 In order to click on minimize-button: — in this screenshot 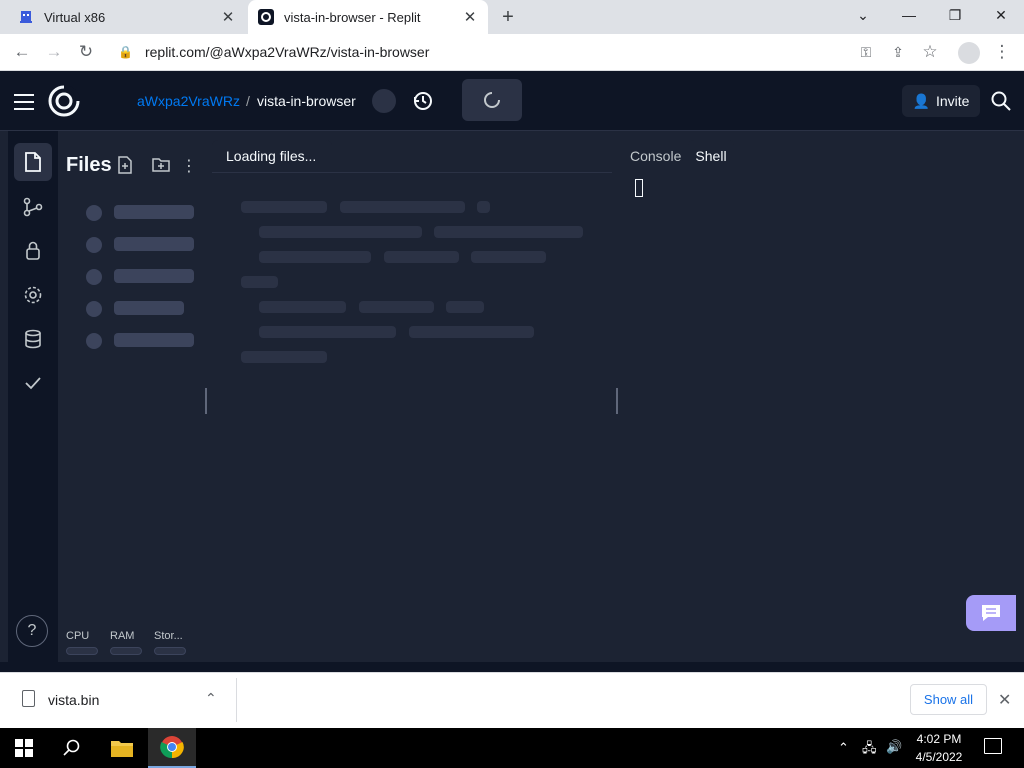, I will do `click(909, 15)`.